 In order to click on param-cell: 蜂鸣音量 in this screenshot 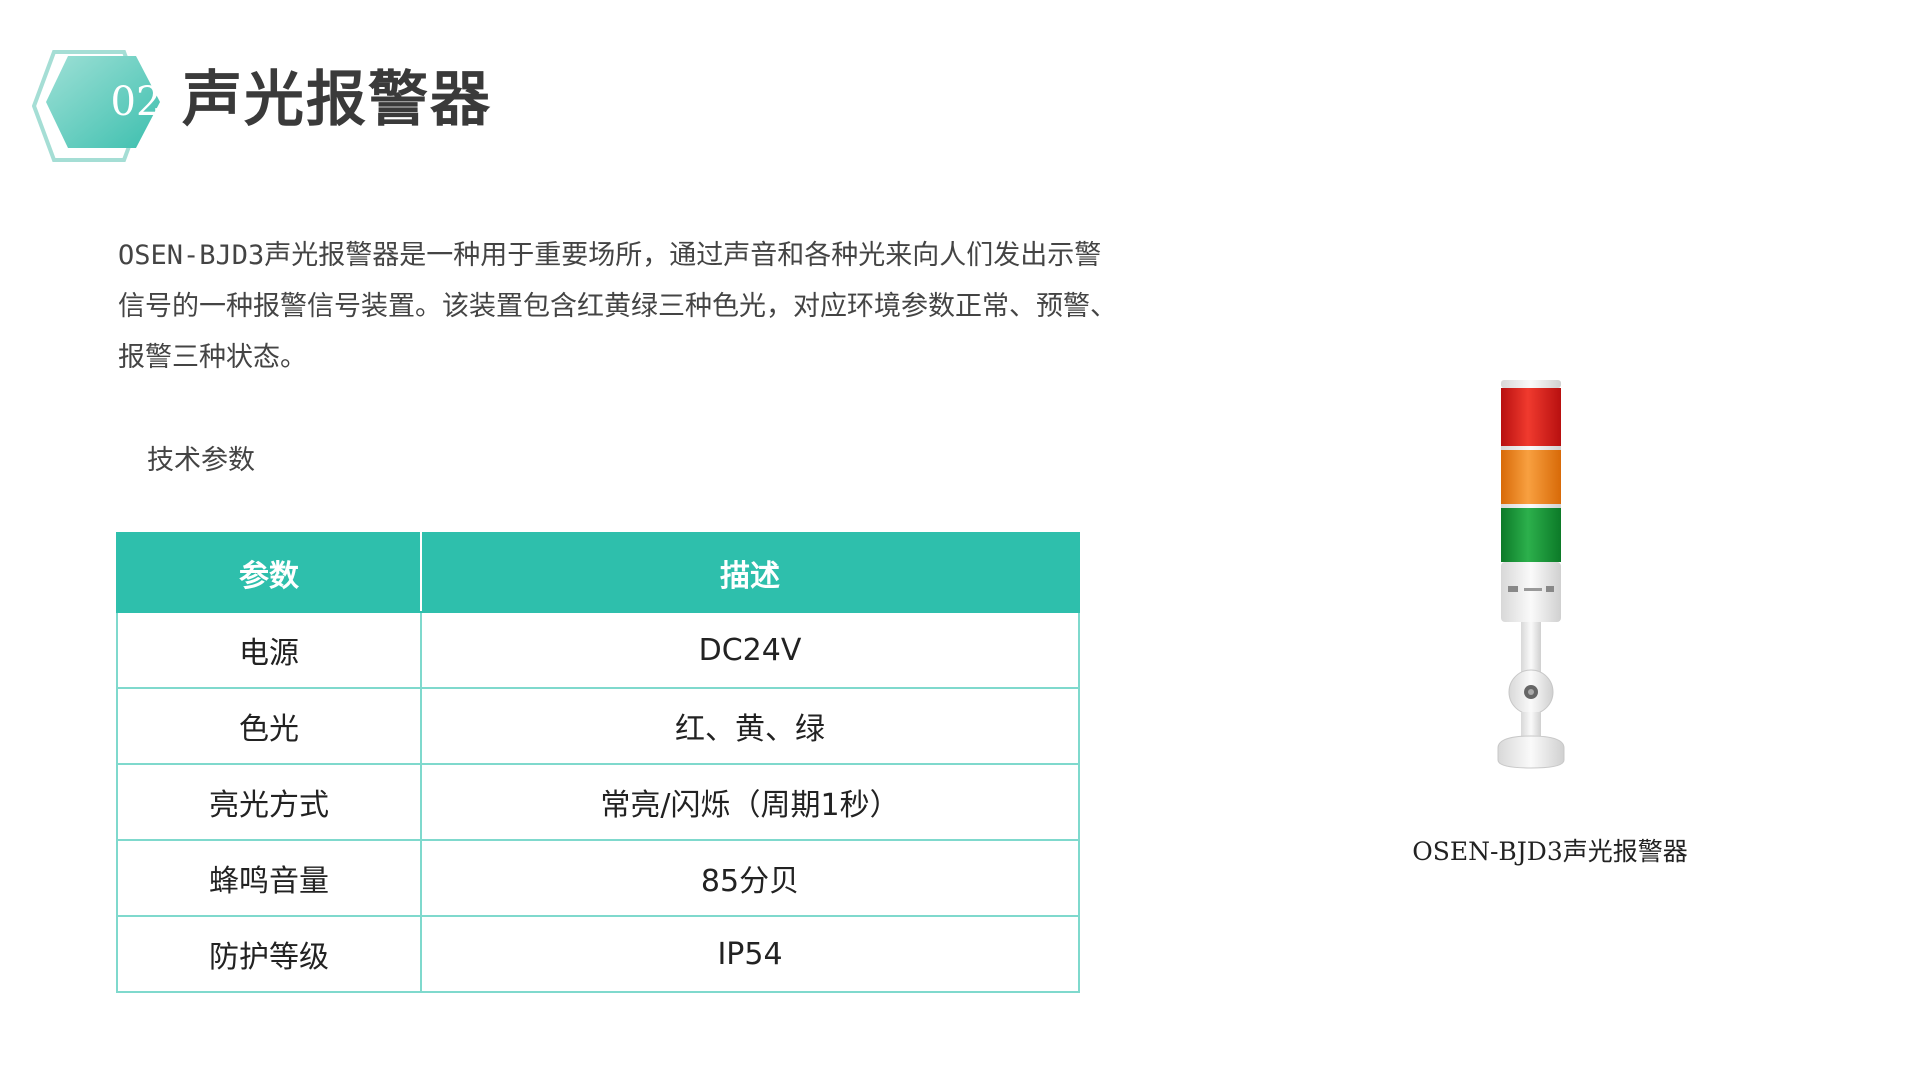, I will do `click(269, 878)`.